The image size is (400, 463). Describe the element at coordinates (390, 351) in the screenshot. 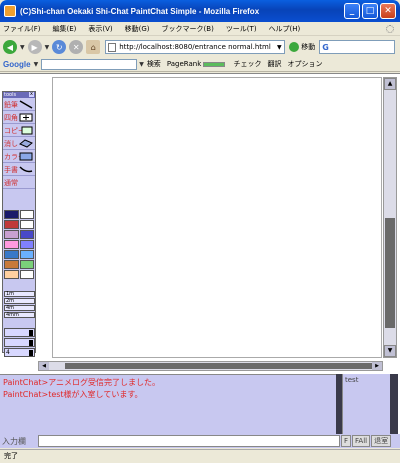

I see `scroll-down-icon: ▼` at that location.